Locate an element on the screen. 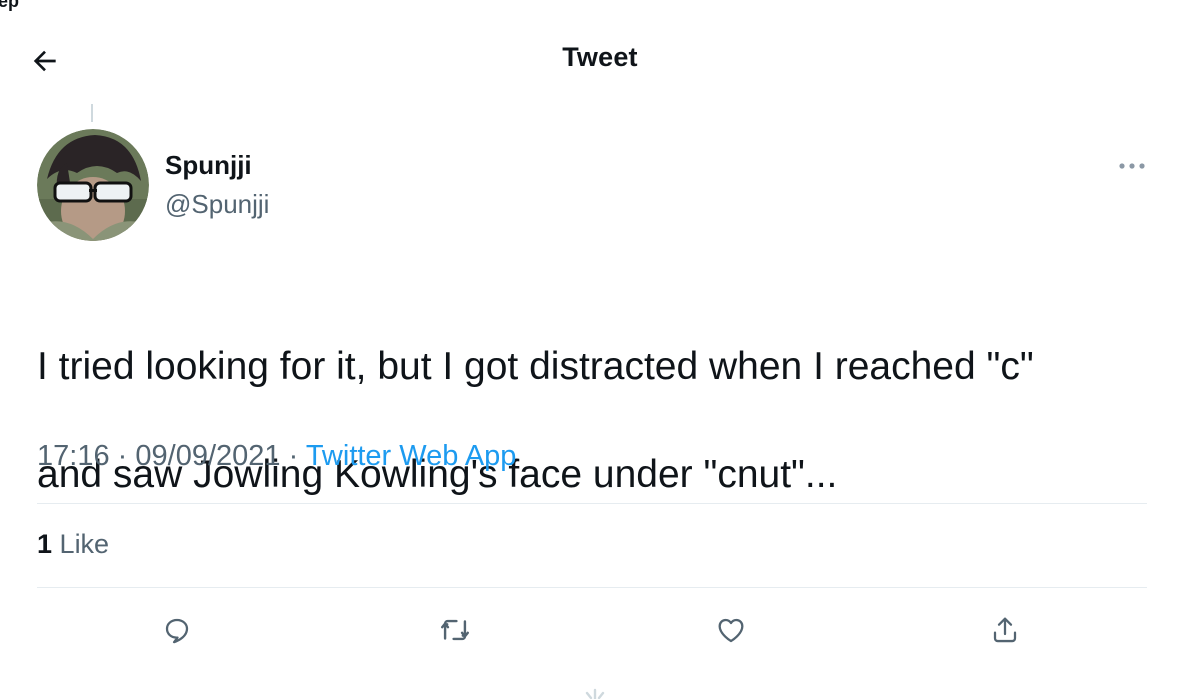 The image size is (1200, 699). more-options-button is located at coordinates (1132, 166).